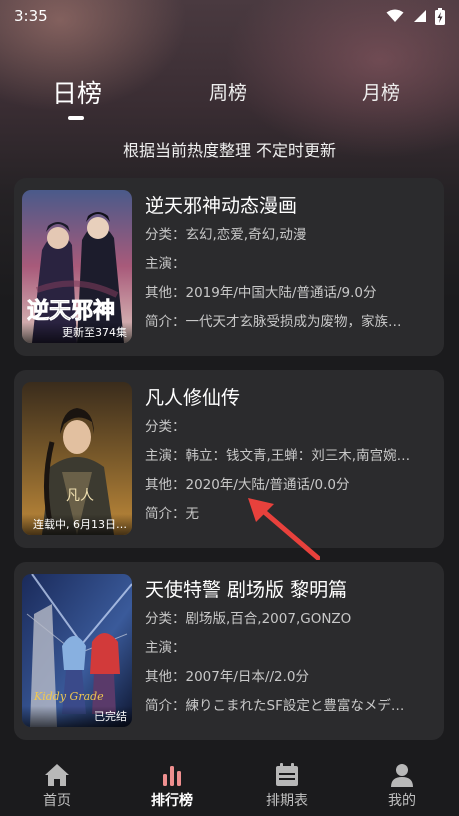 Image resolution: width=459 pixels, height=816 pixels. I want to click on bottom-navigation: 首页 排行榜 排期表 我的, so click(229, 782).